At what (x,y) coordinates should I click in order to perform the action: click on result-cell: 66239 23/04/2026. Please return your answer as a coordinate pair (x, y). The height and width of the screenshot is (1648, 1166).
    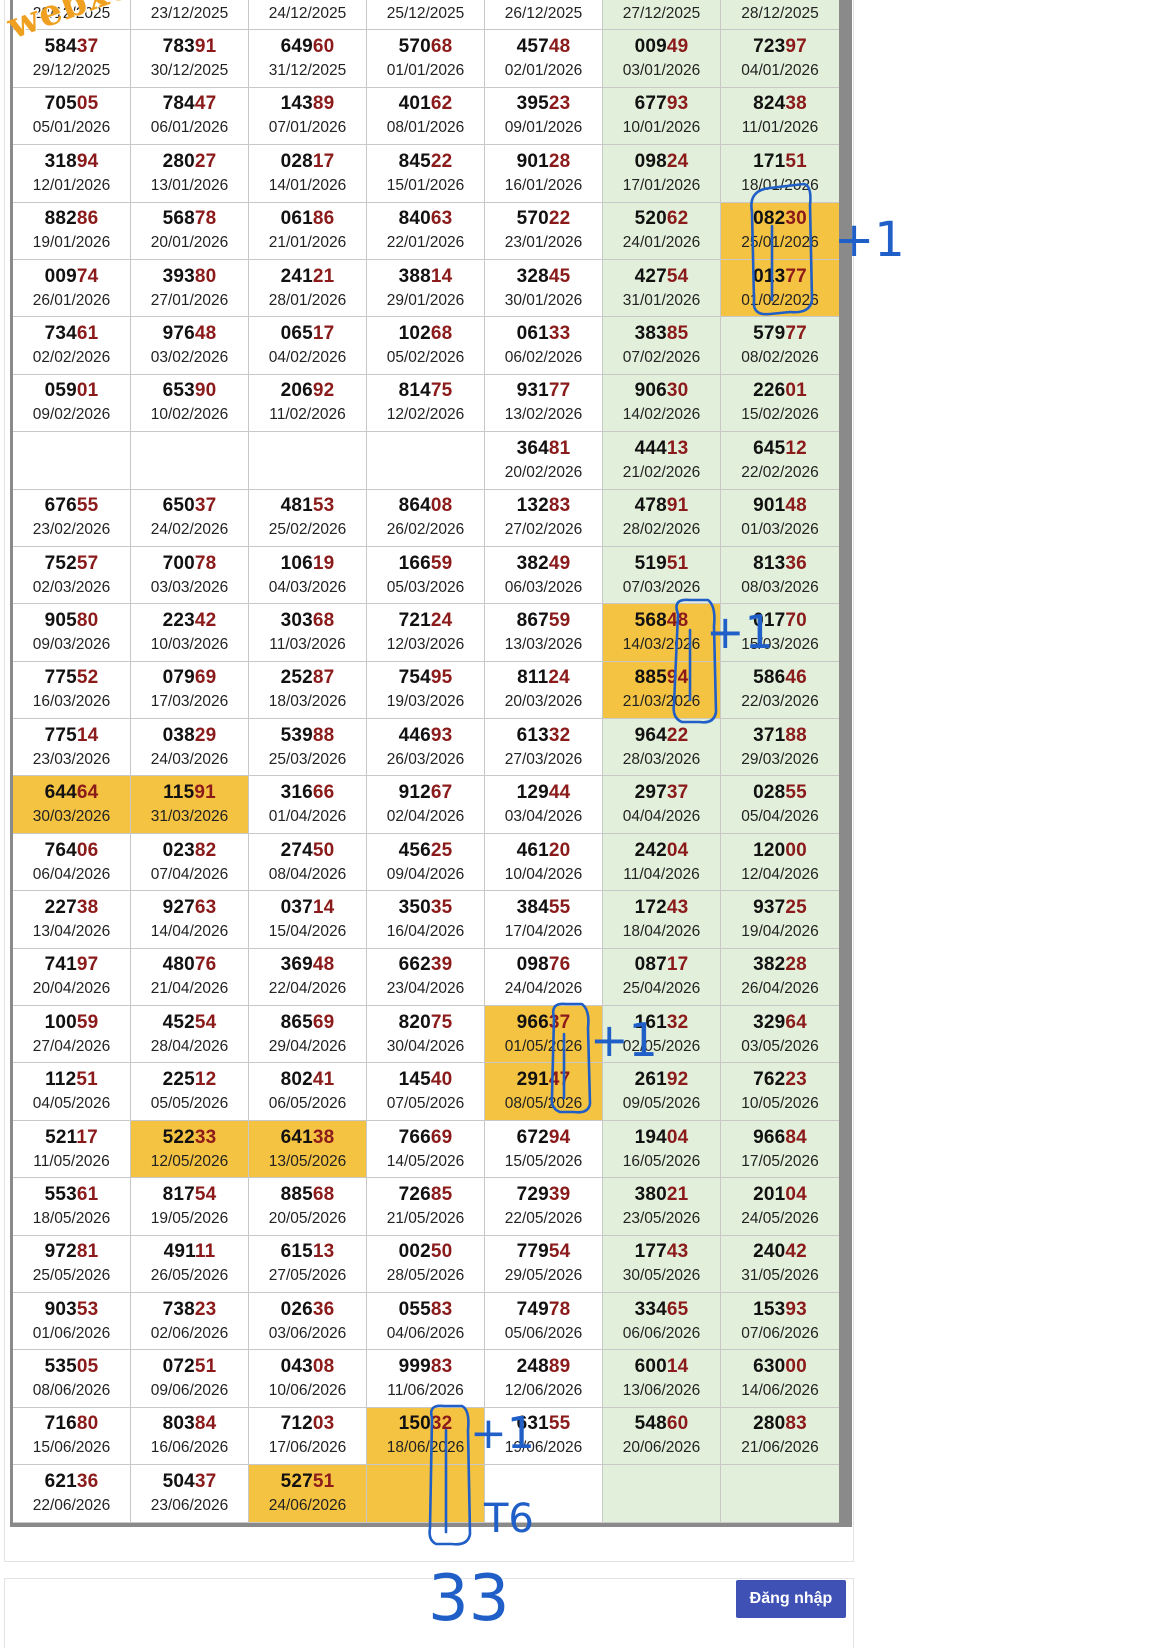
    Looking at the image, I should click on (426, 977).